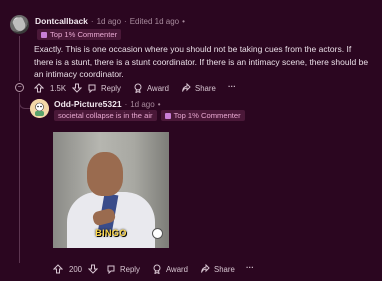 The height and width of the screenshot is (281, 382). I want to click on user-flair: societal collapse is in the air, so click(105, 115).